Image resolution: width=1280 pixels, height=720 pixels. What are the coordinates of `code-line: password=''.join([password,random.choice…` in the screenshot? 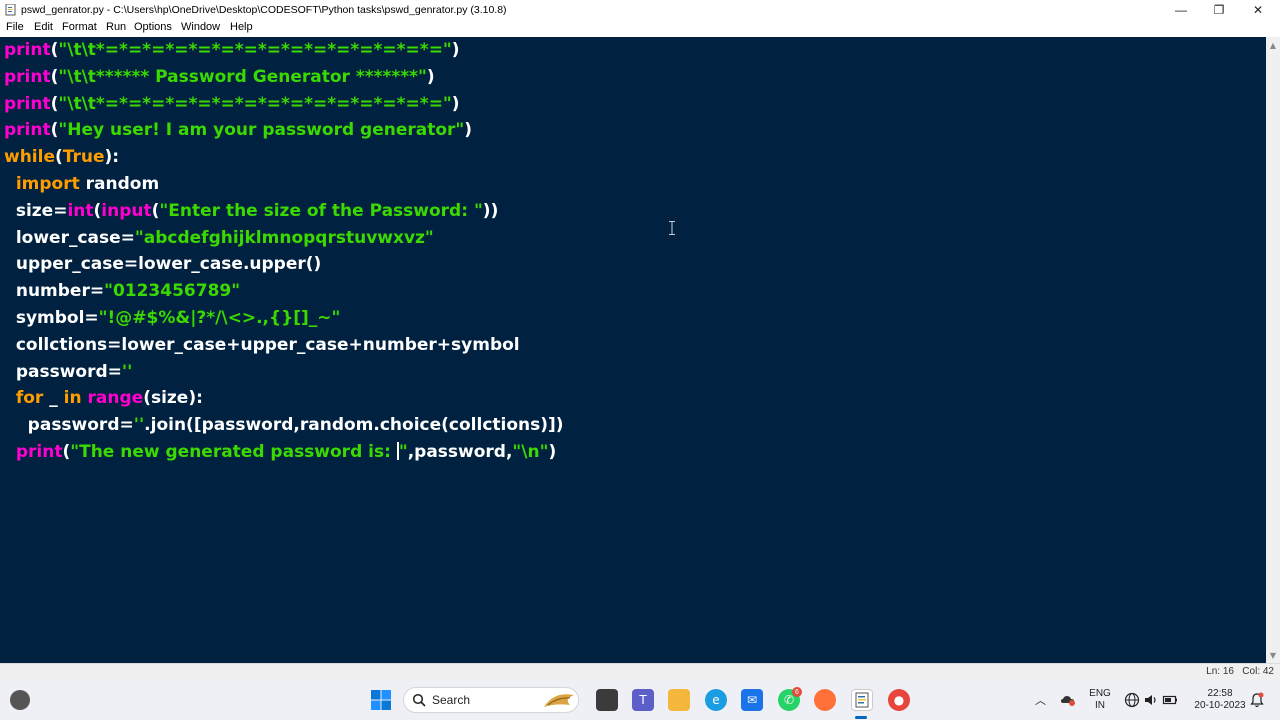 It's located at (284, 425).